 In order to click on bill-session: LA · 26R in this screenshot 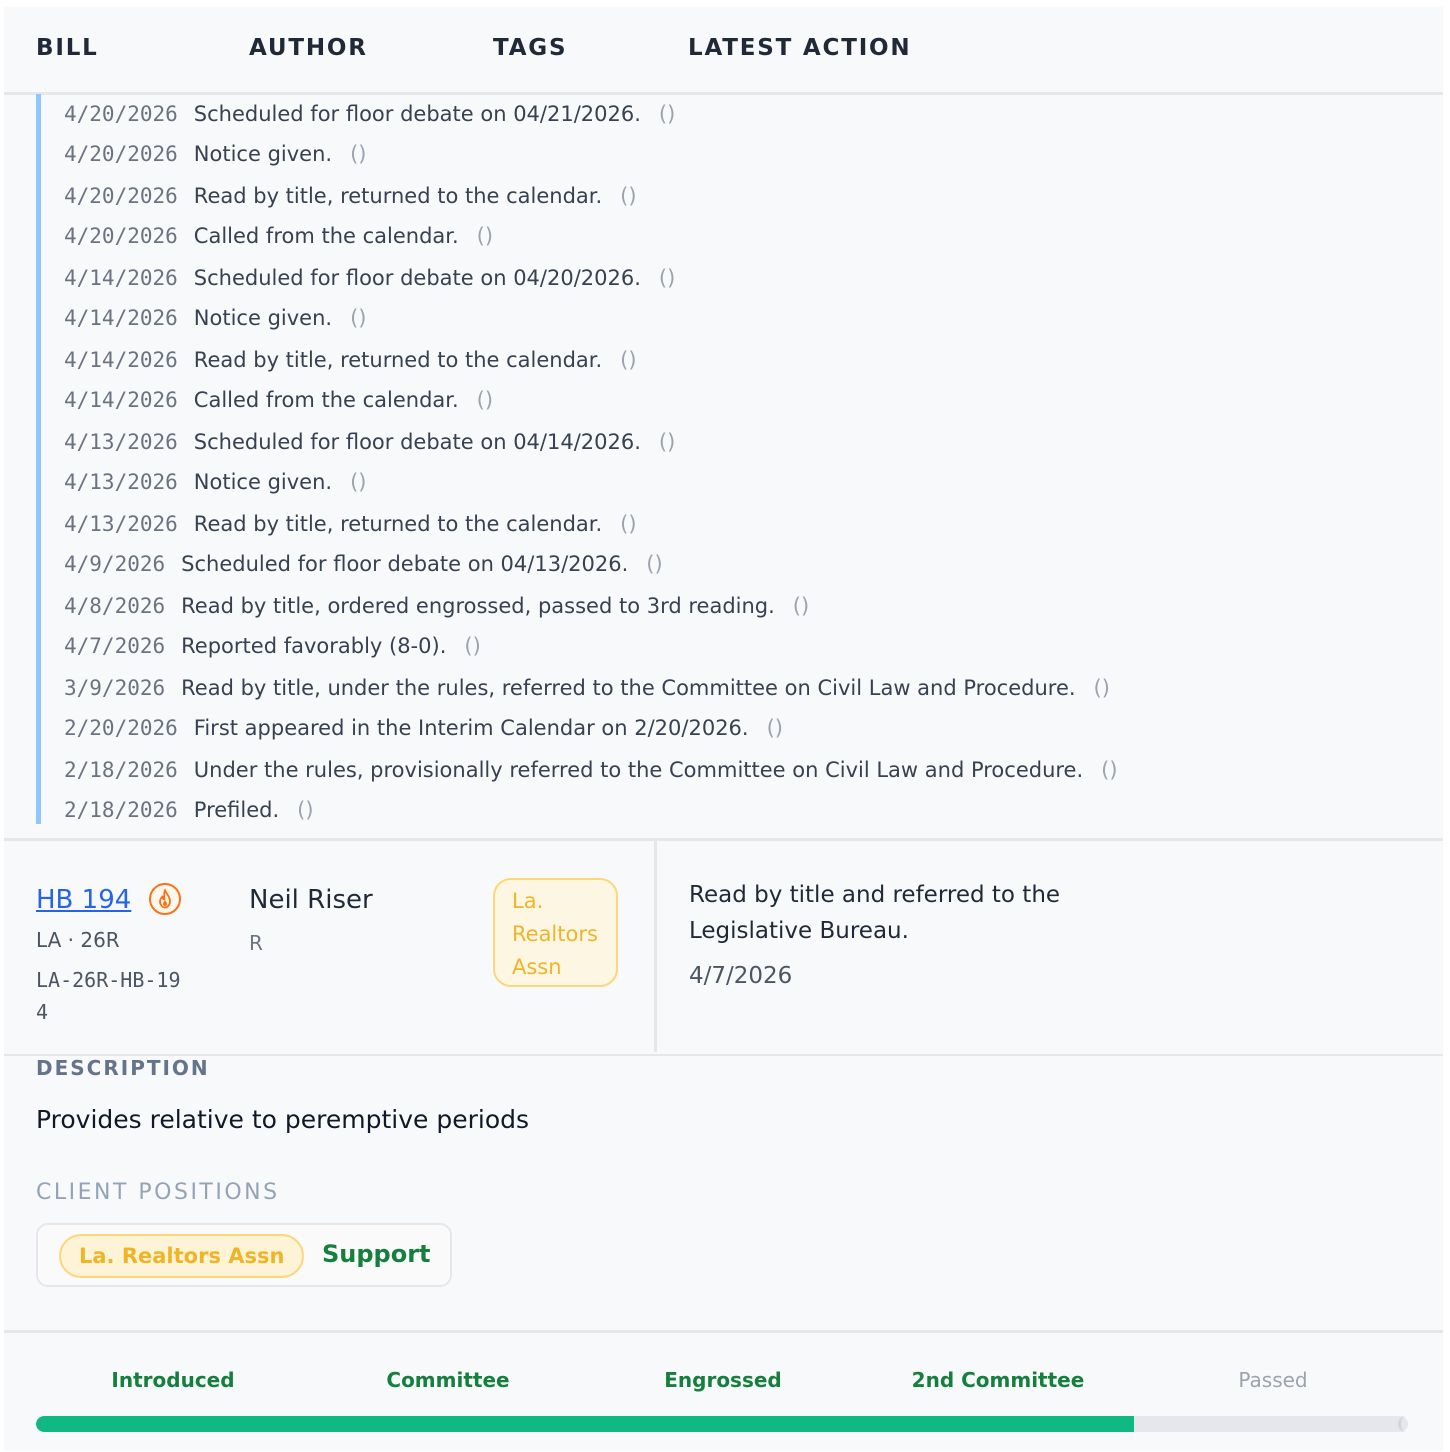, I will do `click(78, 940)`.